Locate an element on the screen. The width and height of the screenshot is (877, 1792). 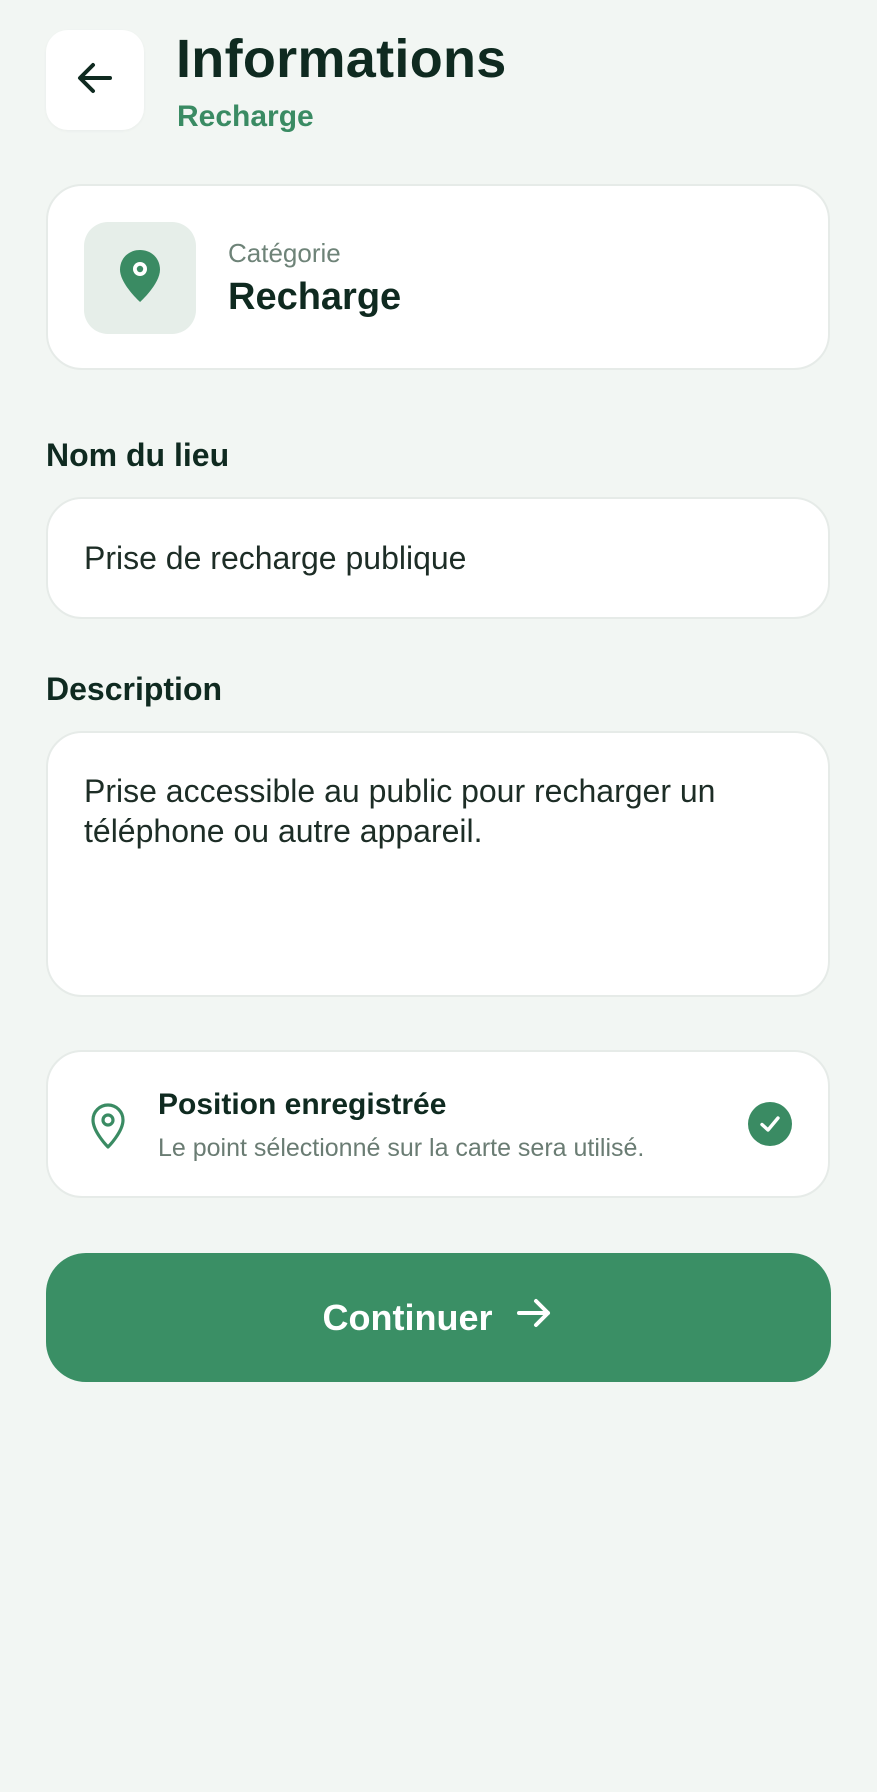
description-field-label: Description is located at coordinates (134, 689).